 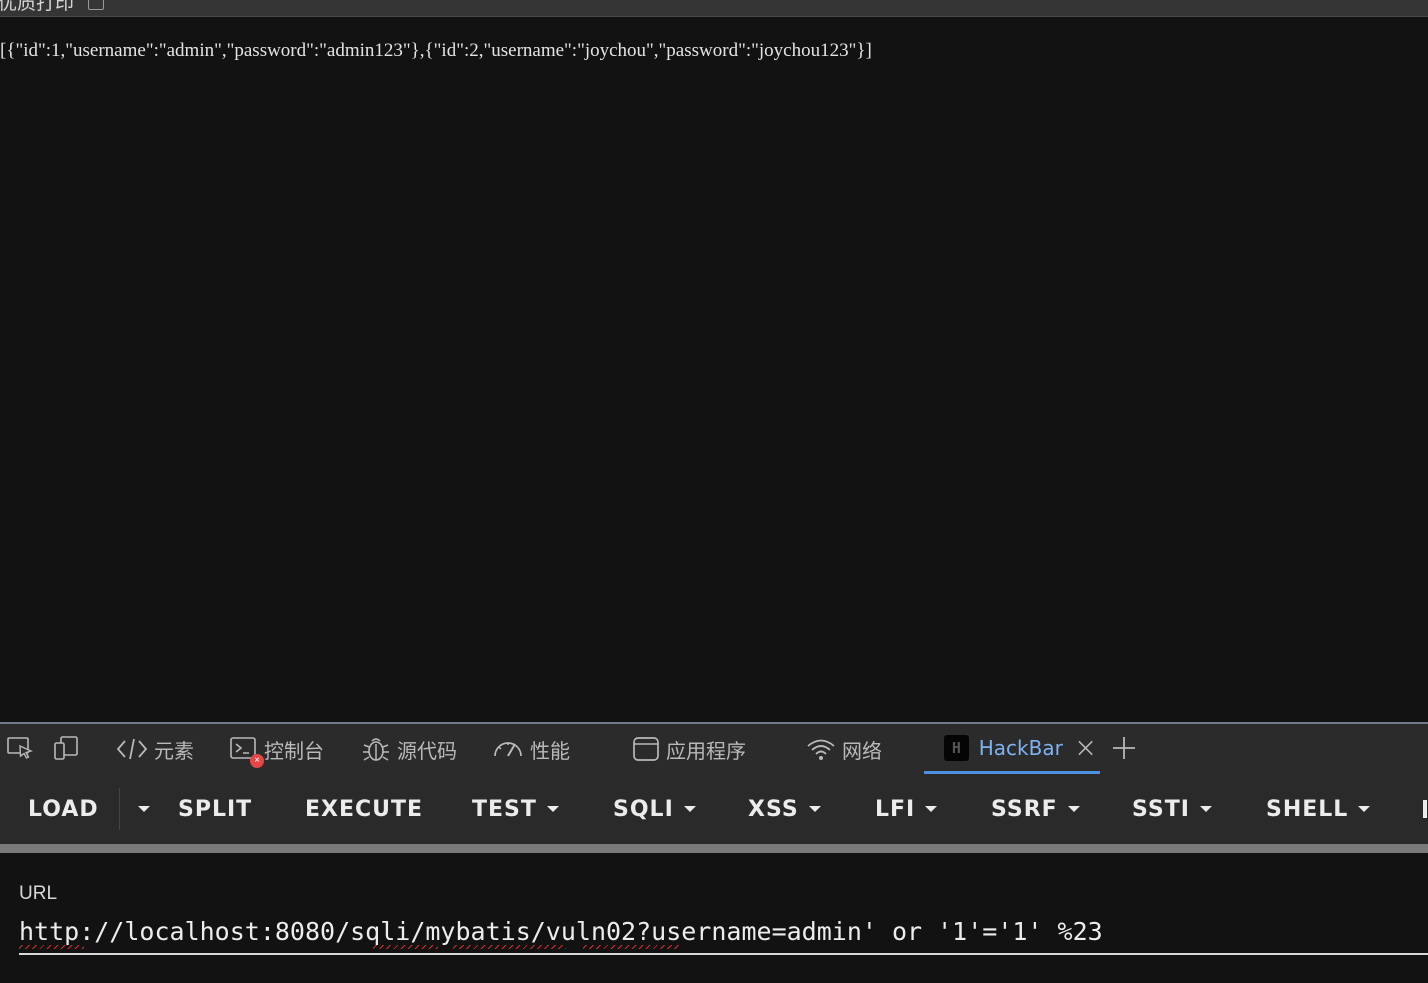 I want to click on tab-label: 应用程序, so click(x=706, y=750).